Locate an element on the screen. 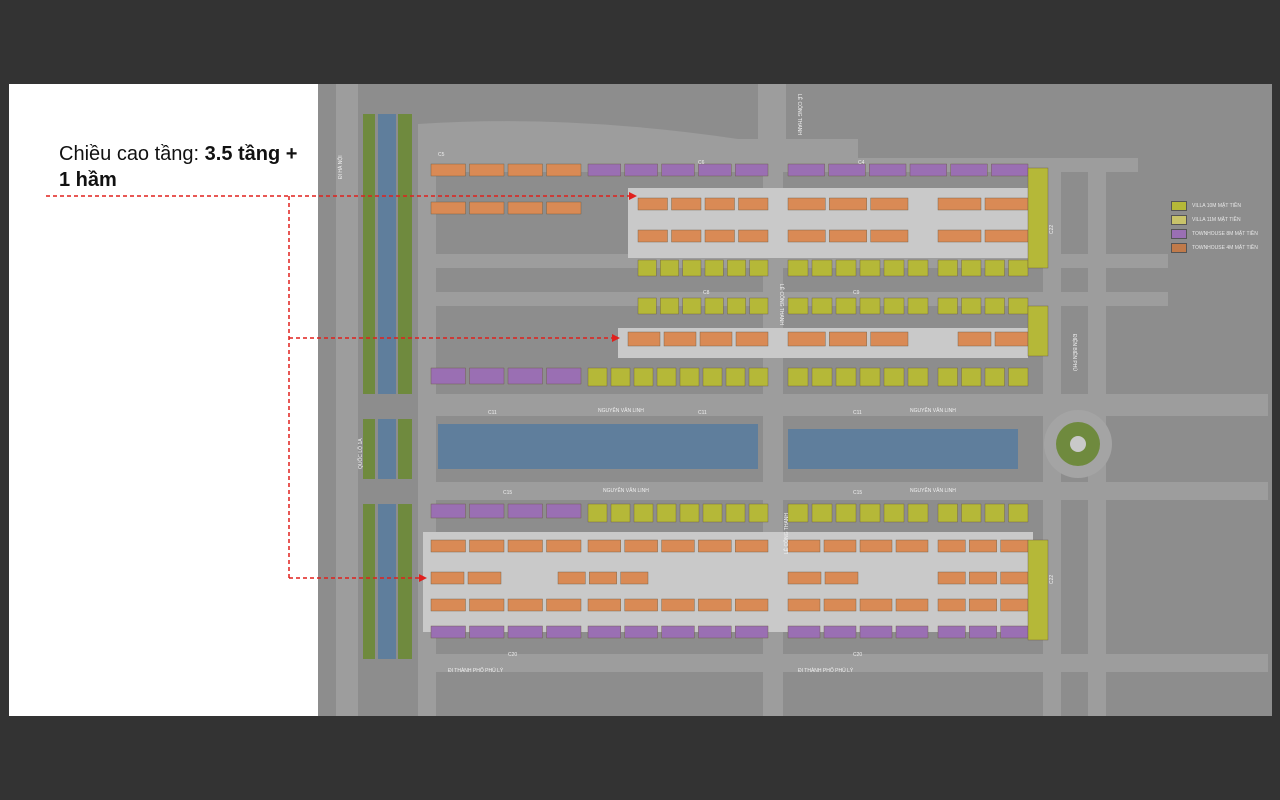 This screenshot has height=800, width=1280. legend-item: VILLA 11M MẶT TIỀN is located at coordinates (1214, 220).